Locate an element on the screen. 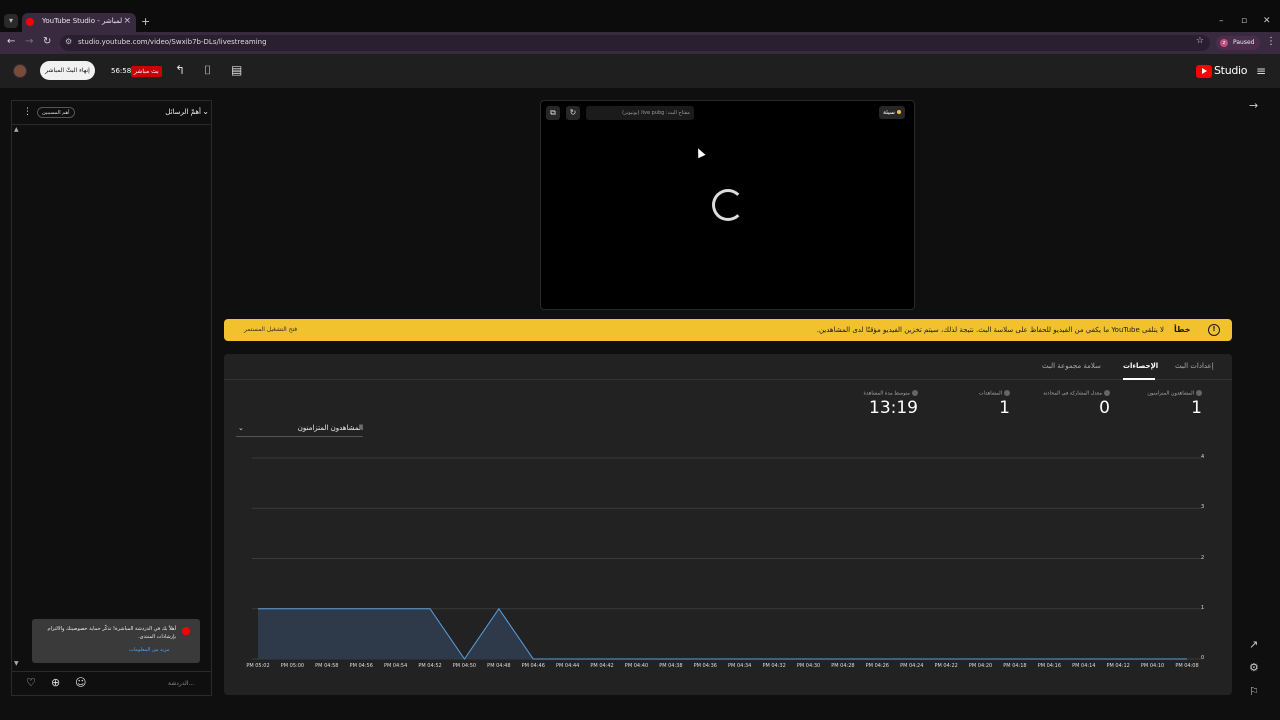 The image size is (1280, 720). expand-arrow-icon: → is located at coordinates (1253, 105).